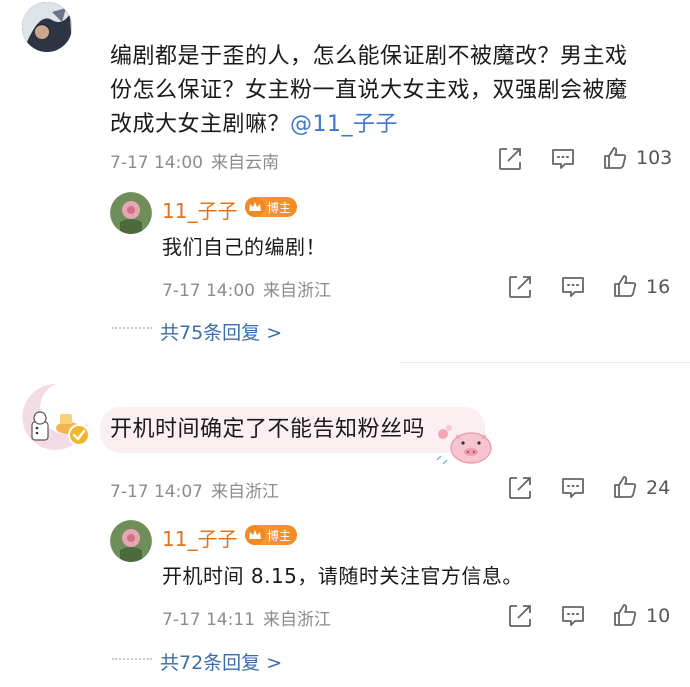 The image size is (690, 687). I want to click on divider, so click(545, 362).